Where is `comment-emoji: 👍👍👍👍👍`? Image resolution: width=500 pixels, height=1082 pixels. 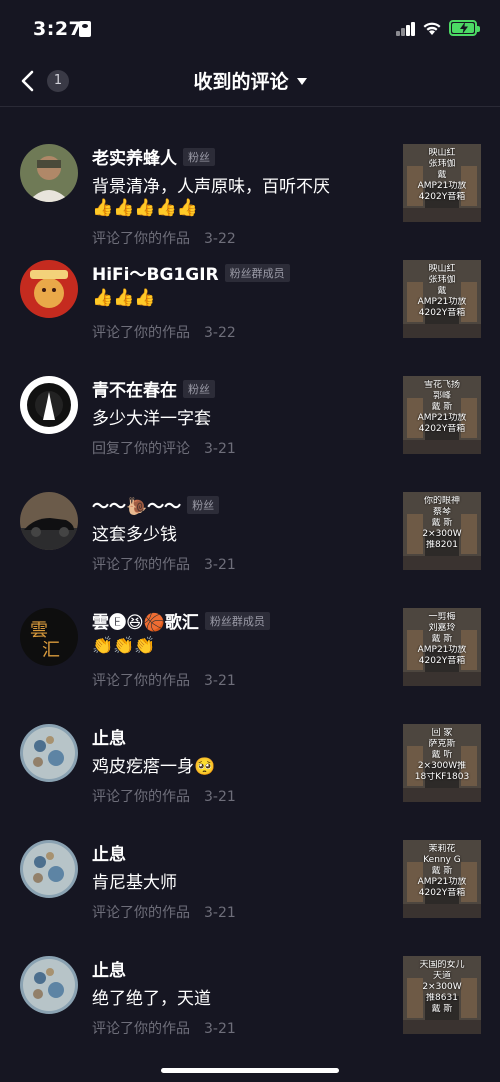
comment-emoji: 👍👍👍👍👍 is located at coordinates (145, 208).